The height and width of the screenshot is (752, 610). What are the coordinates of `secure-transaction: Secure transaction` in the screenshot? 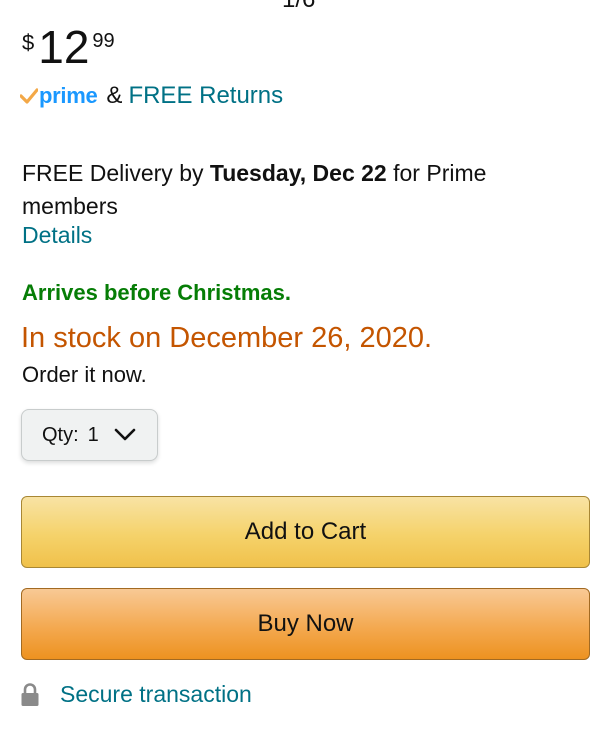 It's located at (136, 694).